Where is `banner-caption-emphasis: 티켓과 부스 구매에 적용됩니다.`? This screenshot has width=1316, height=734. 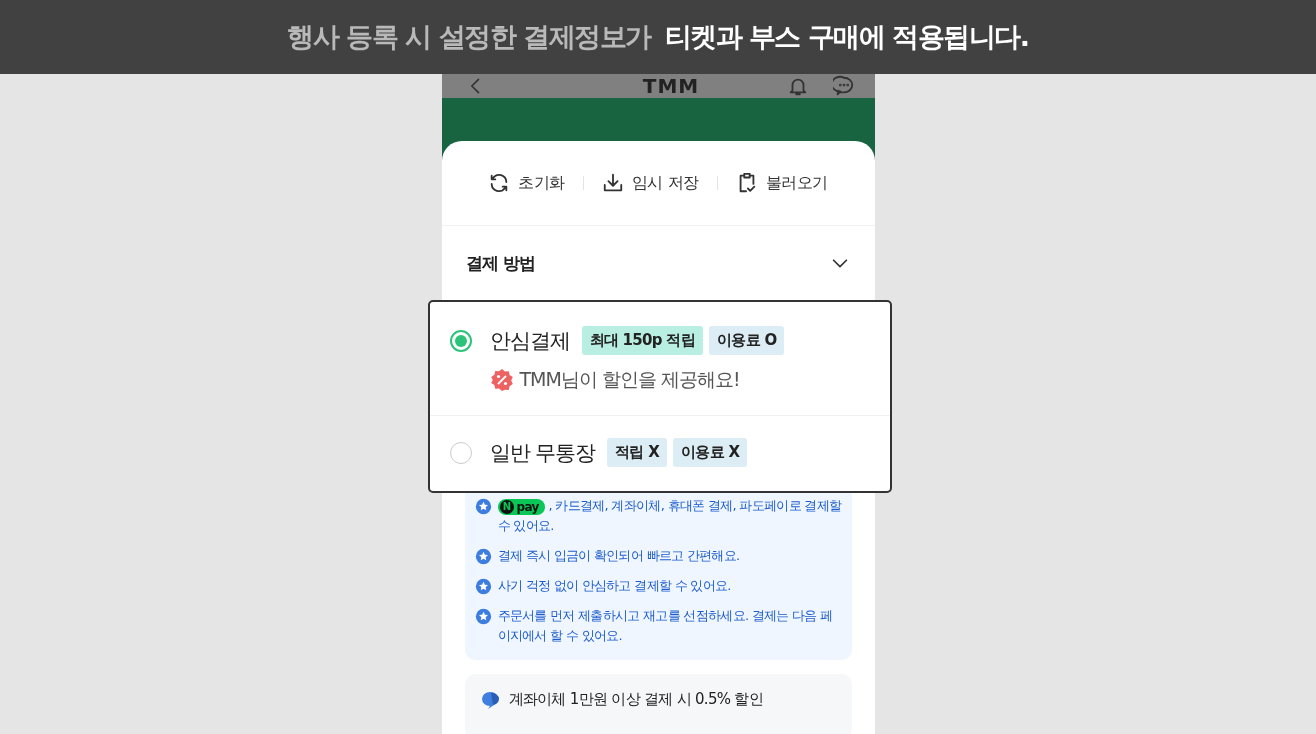
banner-caption-emphasis: 티켓과 부스 구매에 적용됩니다. is located at coordinates (846, 37).